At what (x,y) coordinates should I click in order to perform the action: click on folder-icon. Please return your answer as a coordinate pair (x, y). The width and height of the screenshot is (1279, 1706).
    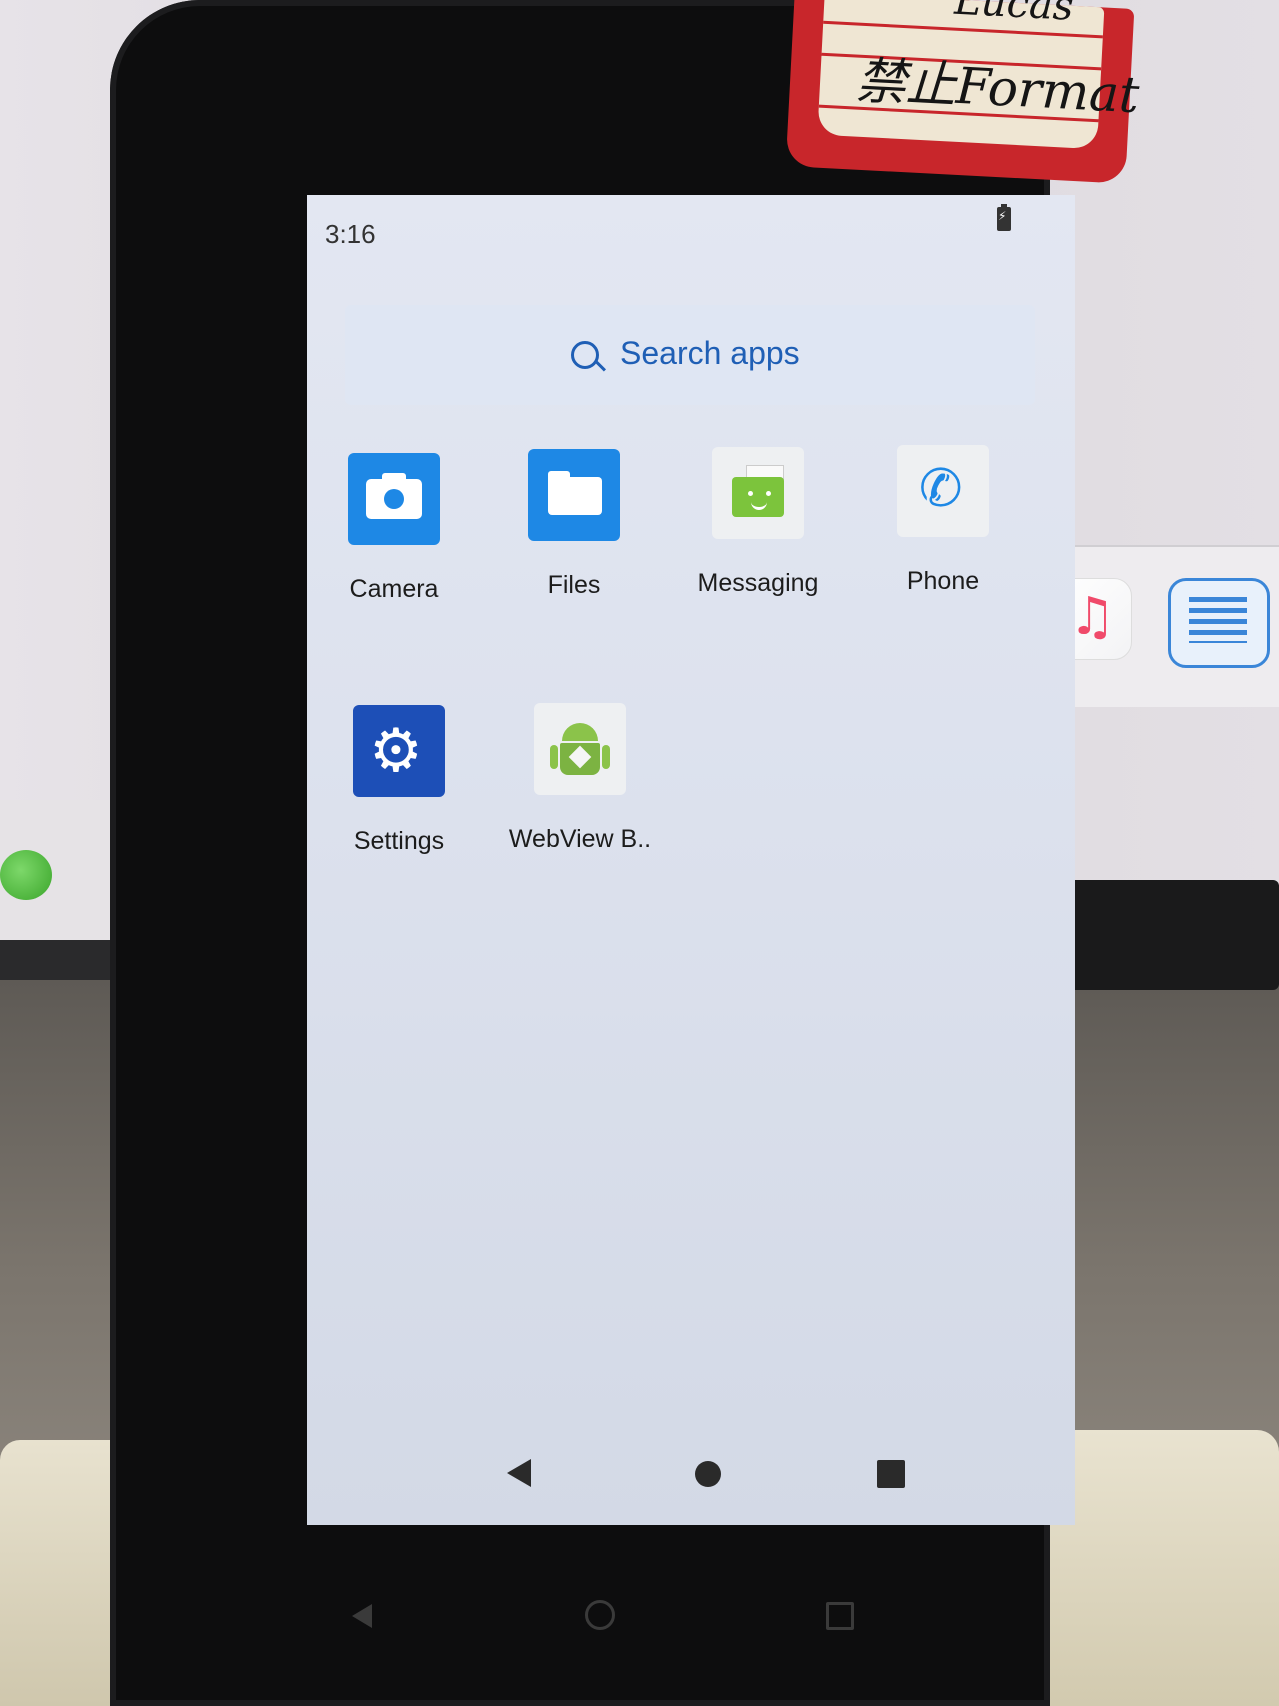
    Looking at the image, I should click on (574, 495).